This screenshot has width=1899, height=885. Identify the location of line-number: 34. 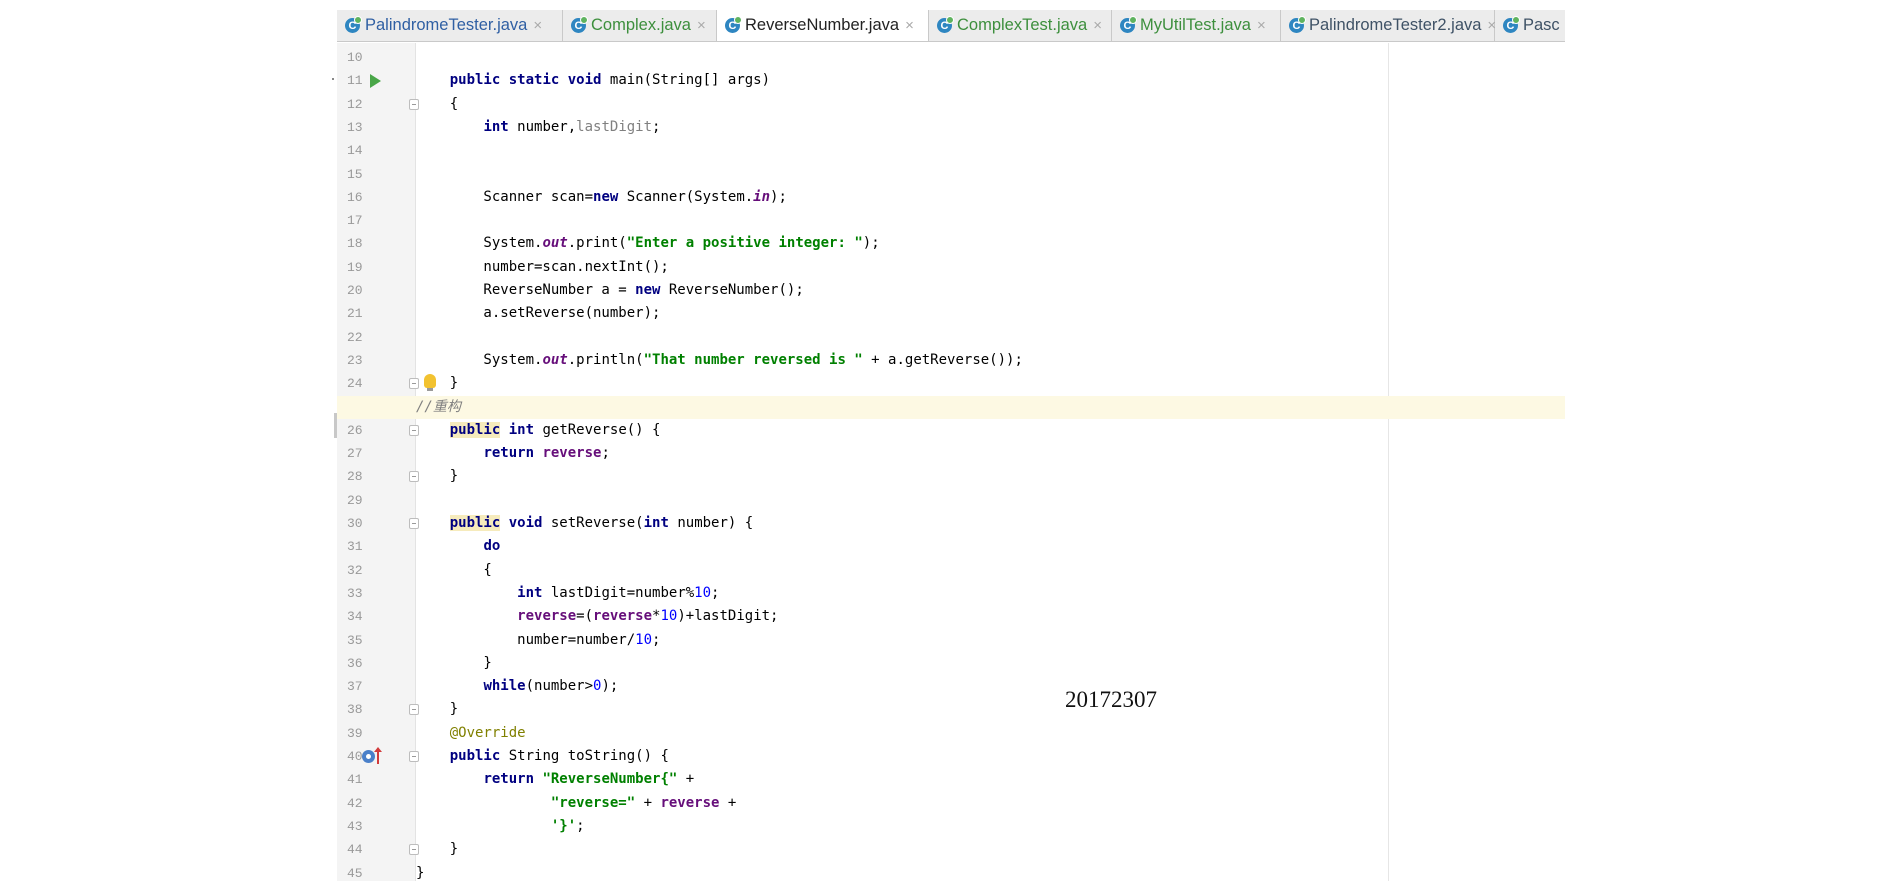
(355, 617).